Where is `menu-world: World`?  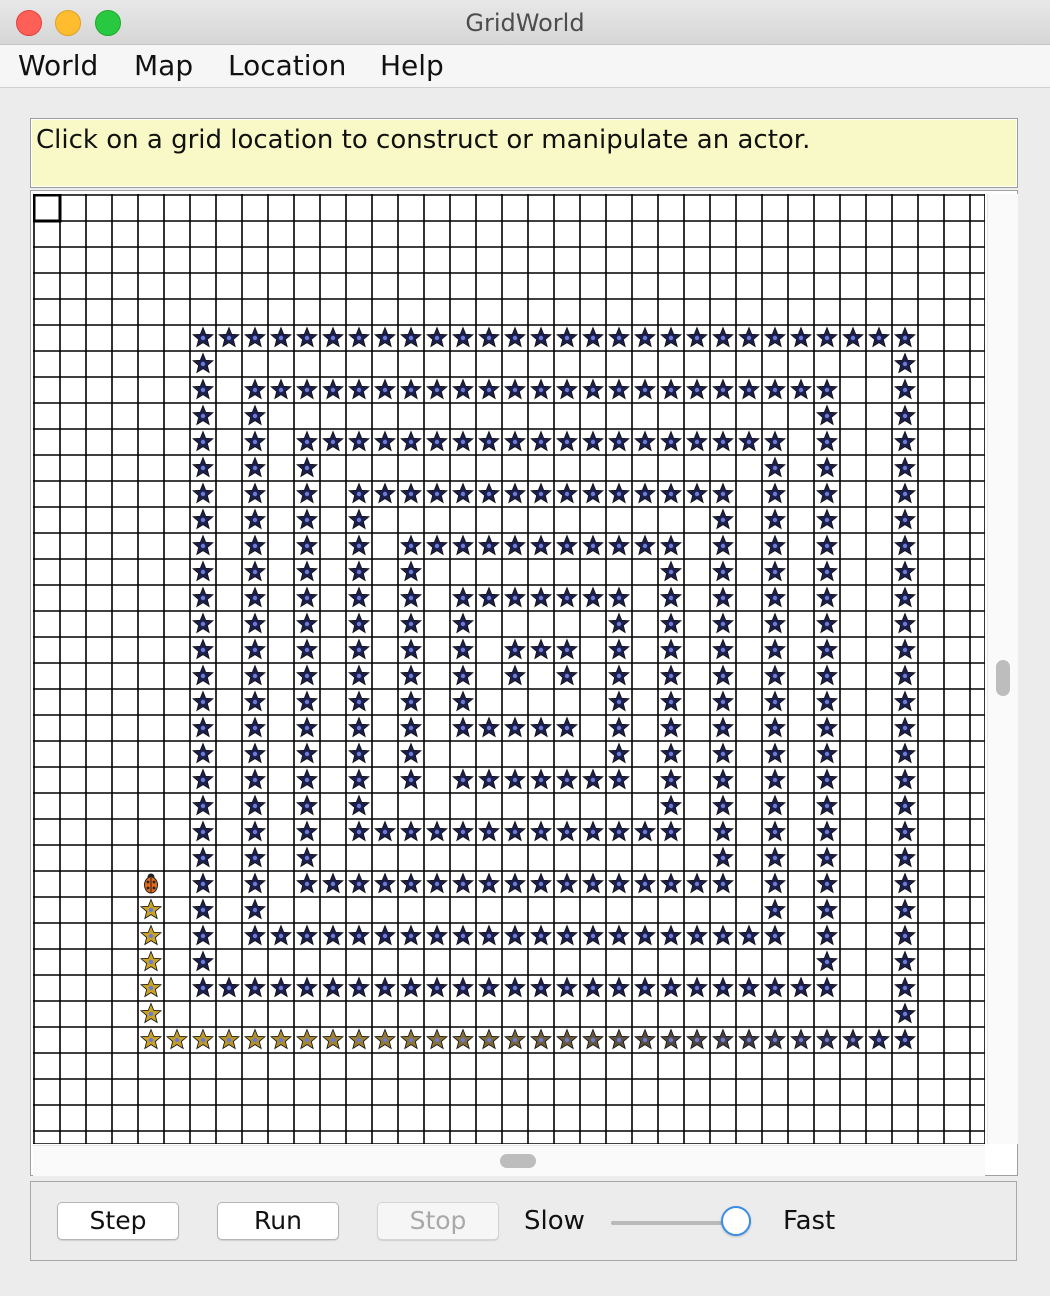
menu-world: World is located at coordinates (58, 65).